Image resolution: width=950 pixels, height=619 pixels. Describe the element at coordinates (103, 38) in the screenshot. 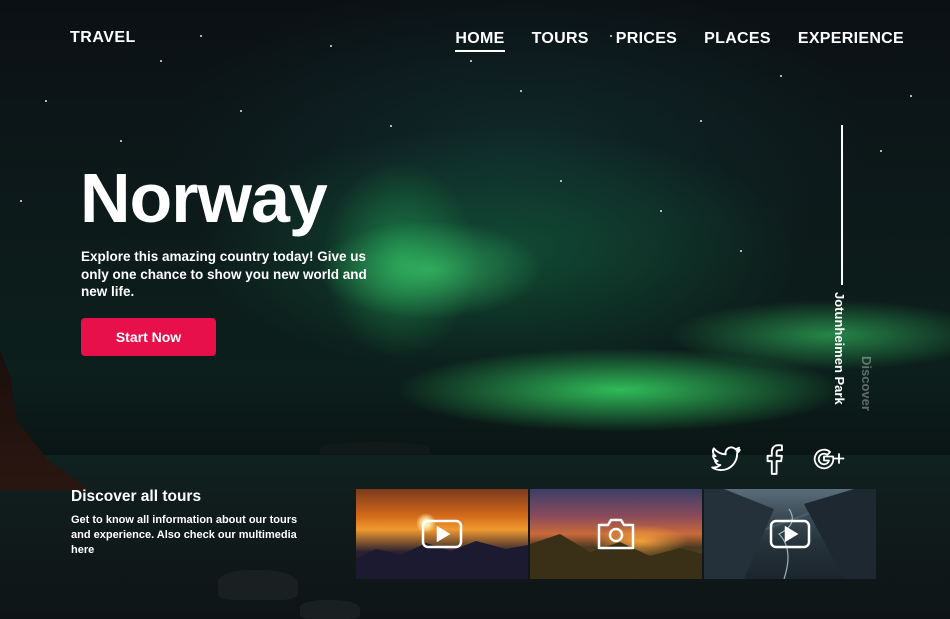

I see `brand-logo: TRAVEL` at that location.